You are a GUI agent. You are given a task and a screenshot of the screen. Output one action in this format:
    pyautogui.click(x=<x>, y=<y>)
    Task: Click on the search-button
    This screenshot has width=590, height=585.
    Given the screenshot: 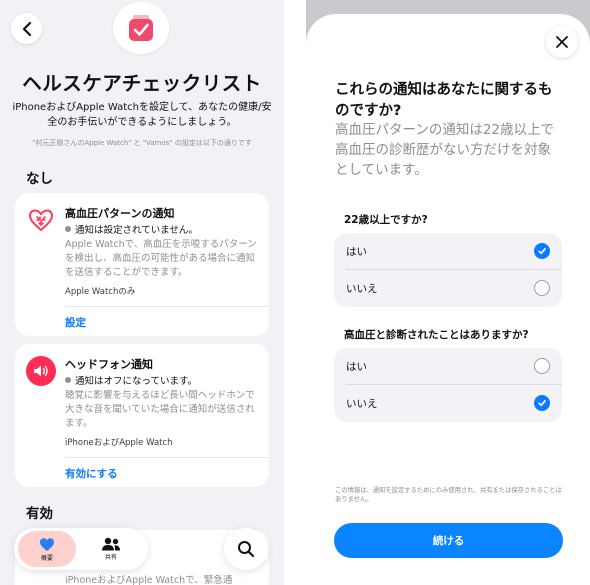 What is the action you would take?
    pyautogui.click(x=246, y=549)
    